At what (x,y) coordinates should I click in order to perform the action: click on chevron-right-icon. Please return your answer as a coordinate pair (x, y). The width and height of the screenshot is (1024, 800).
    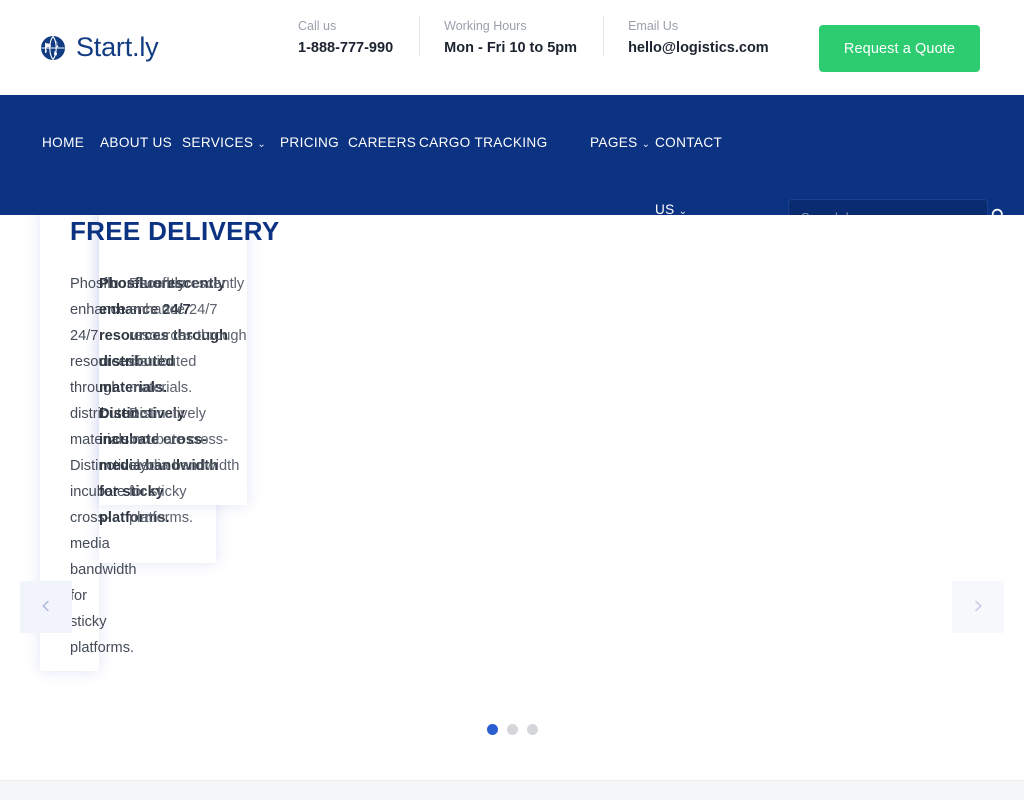
    Looking at the image, I should click on (978, 607).